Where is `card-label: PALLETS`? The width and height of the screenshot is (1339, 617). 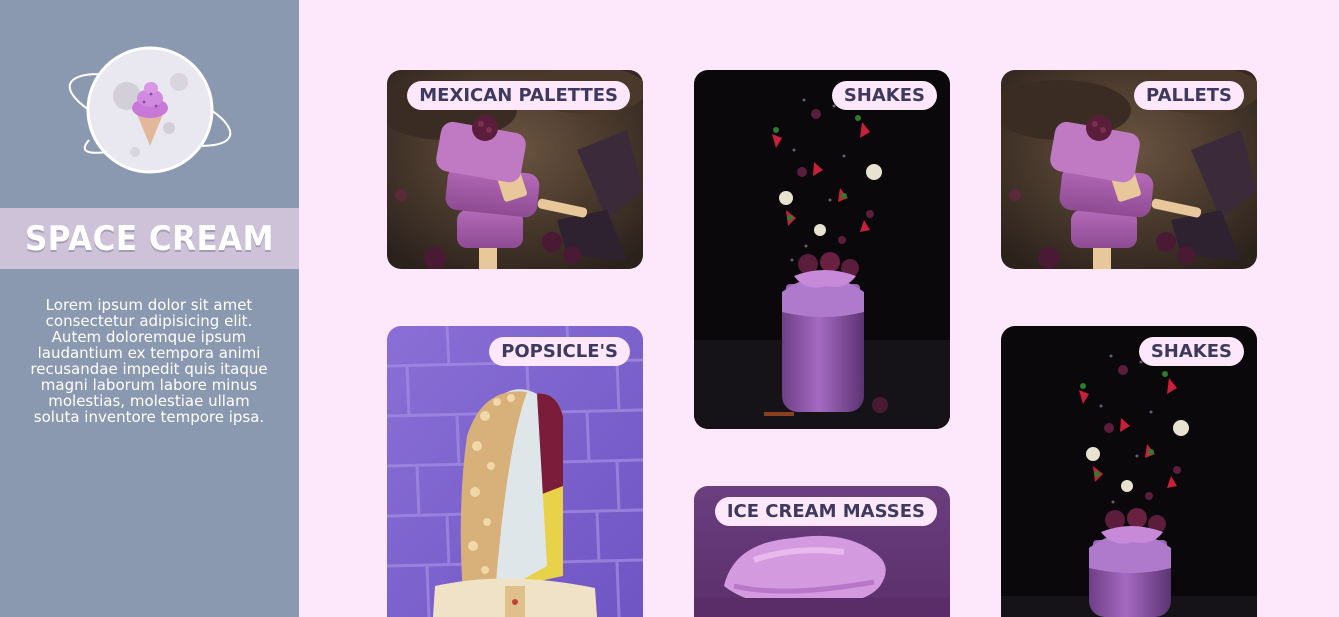 card-label: PALLETS is located at coordinates (1189, 95).